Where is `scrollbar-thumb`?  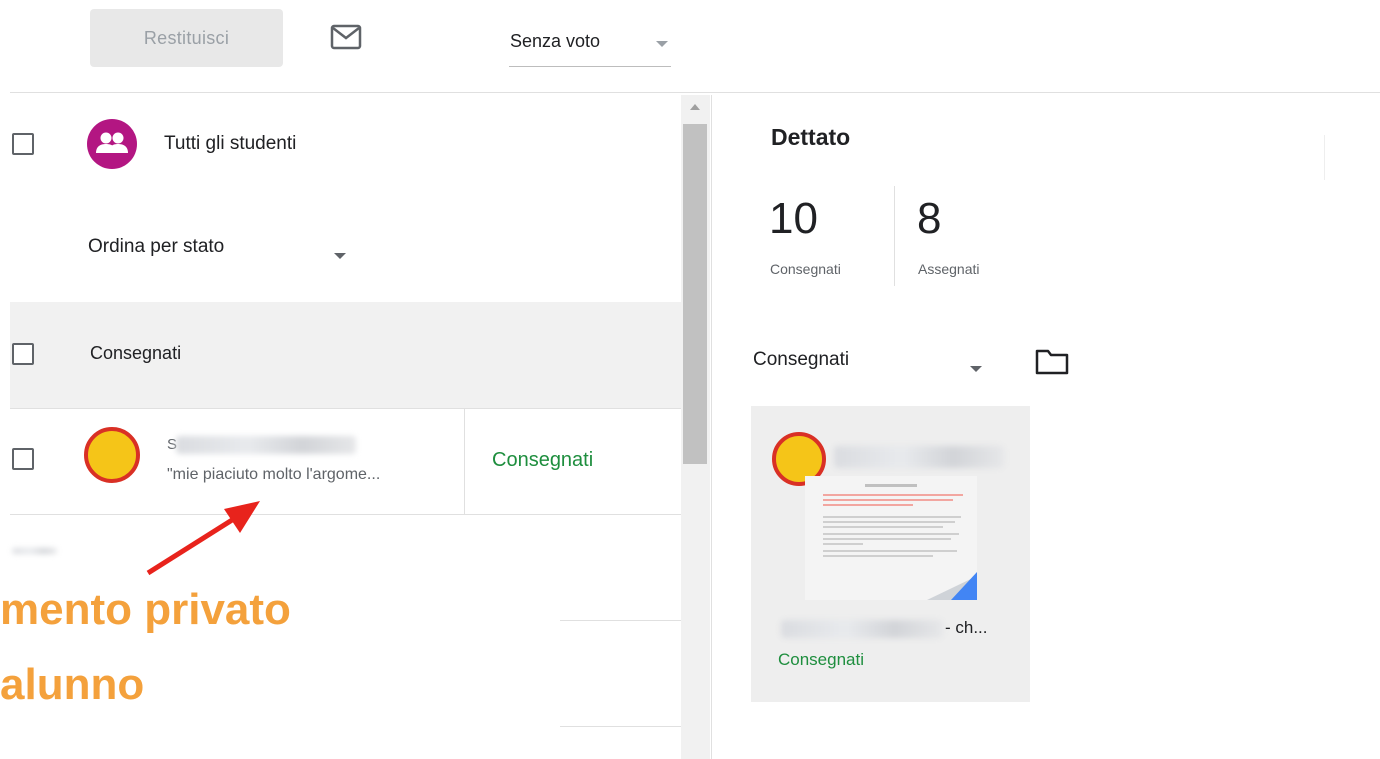
scrollbar-thumb is located at coordinates (695, 294).